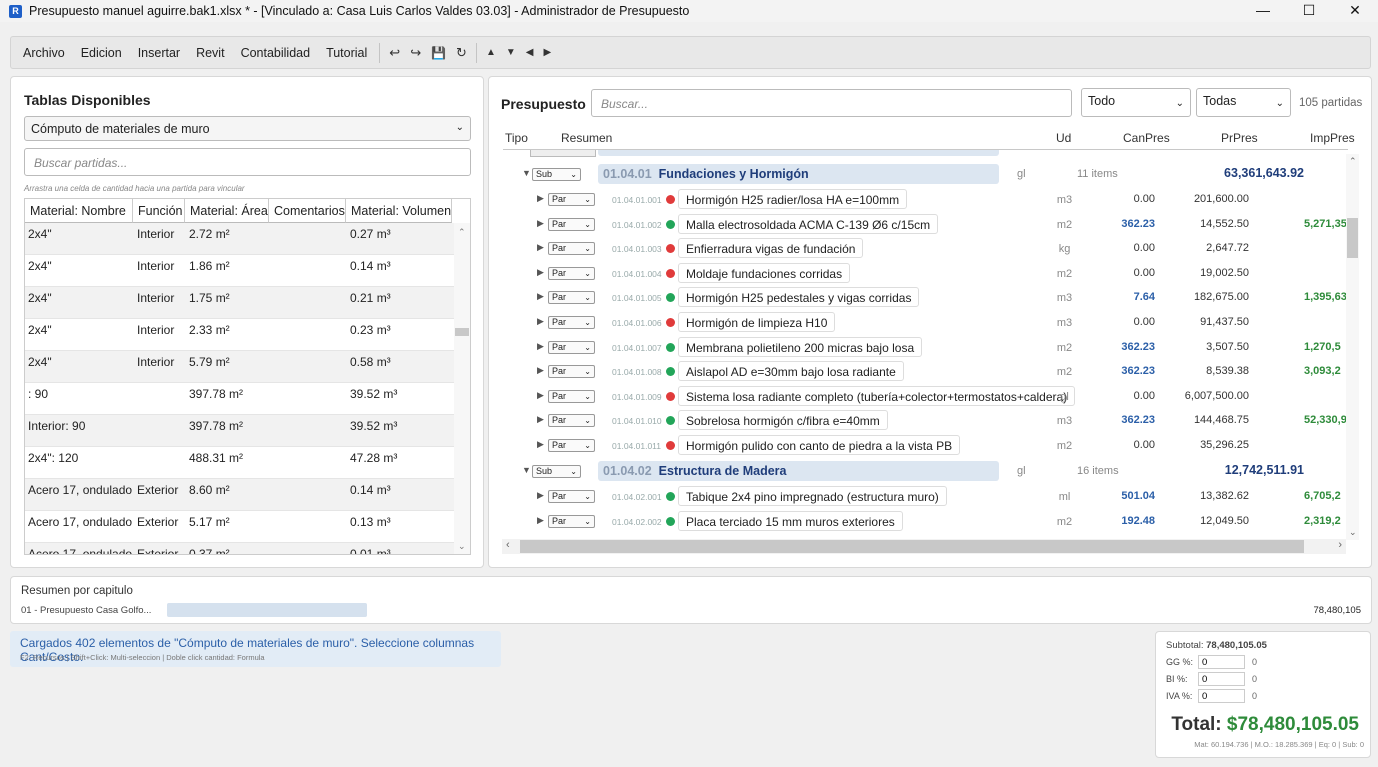 This screenshot has width=1378, height=767. Describe the element at coordinates (462, 232) in the screenshot. I see `scroll-up-icon: ⌃` at that location.